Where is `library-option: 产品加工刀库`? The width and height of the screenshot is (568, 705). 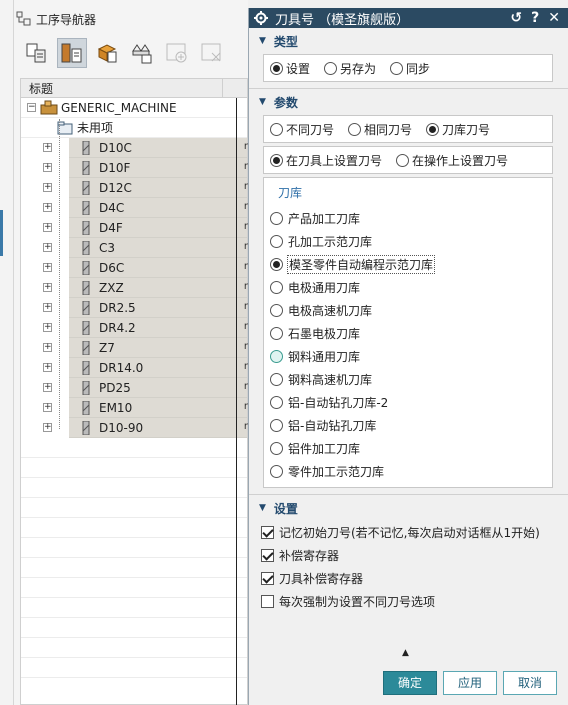 library-option: 产品加工刀库 is located at coordinates (411, 218).